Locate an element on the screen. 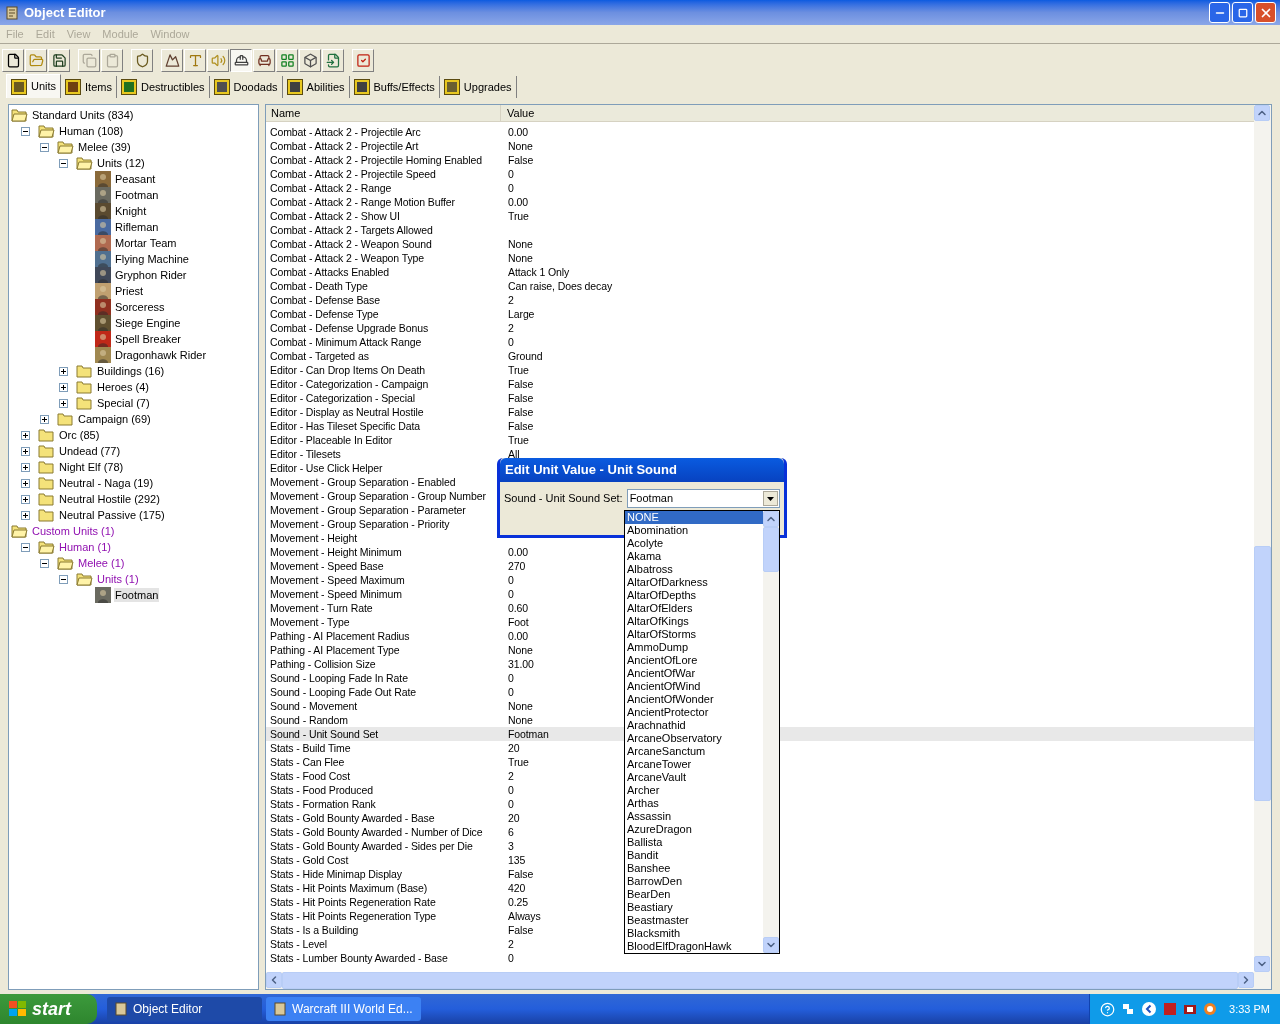 The width and height of the screenshot is (1280, 1024). value-cell-text: 6 is located at coordinates (510, 832).